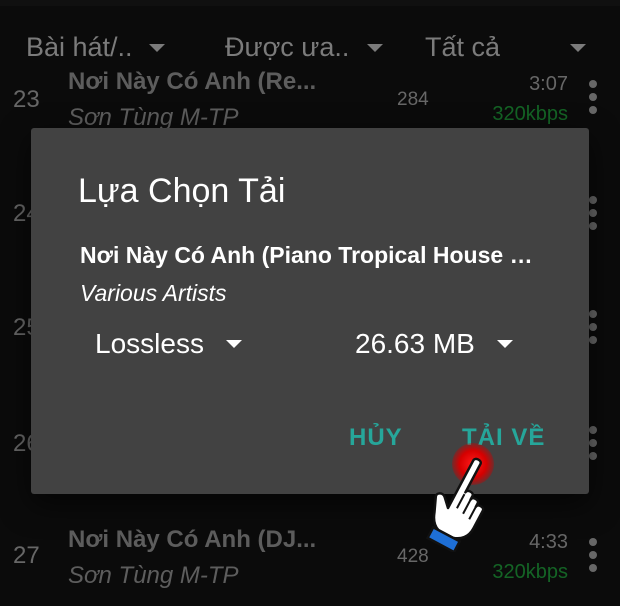 This screenshot has width=620, height=606. I want to click on quality-select-value: Lossless, so click(149, 343).